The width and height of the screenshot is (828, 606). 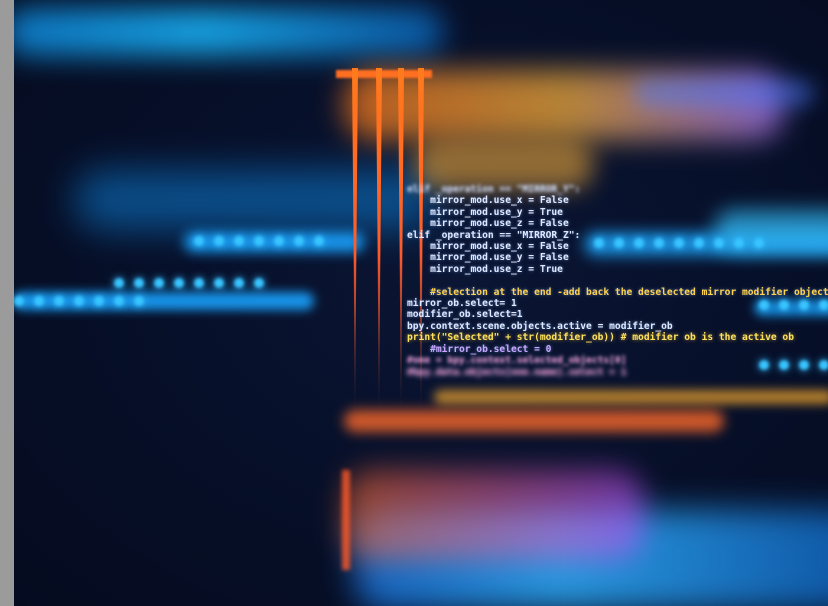 What do you see at coordinates (517, 372) in the screenshot?
I see `code-comment: #bpy.data.objects[one.name].select = 1` at bounding box center [517, 372].